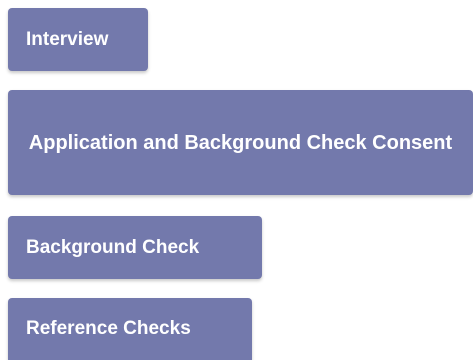 Image resolution: width=473 pixels, height=360 pixels. I want to click on interview-step-button: Interview, so click(78, 39).